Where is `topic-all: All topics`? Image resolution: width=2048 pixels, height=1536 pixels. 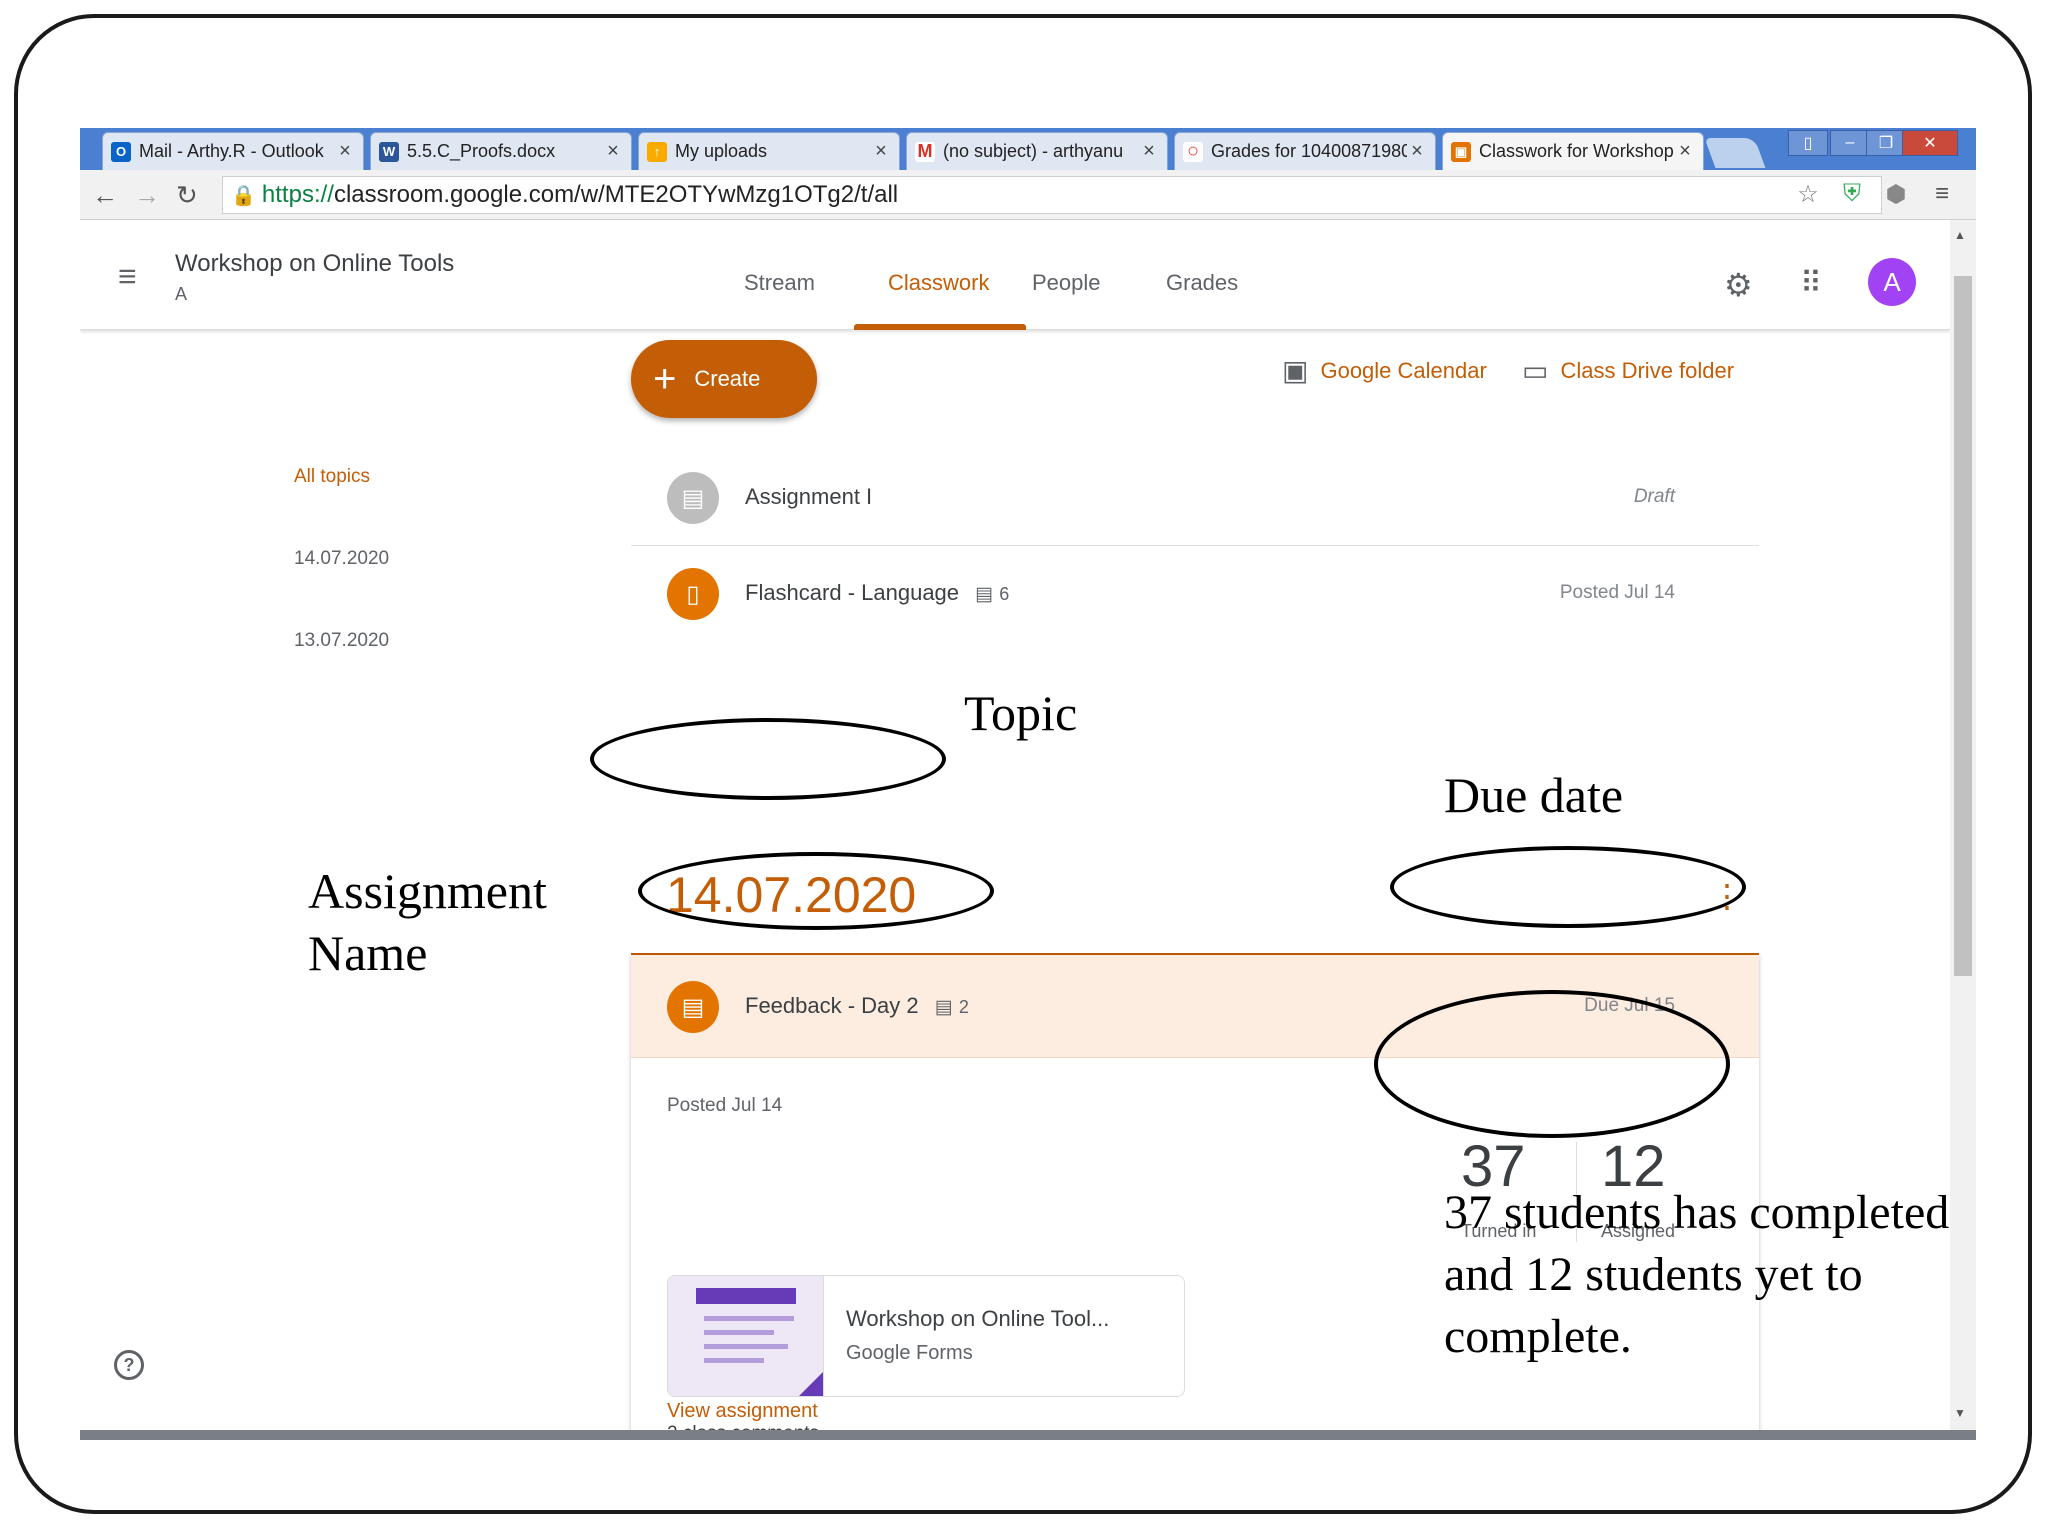 topic-all: All topics is located at coordinates (332, 477).